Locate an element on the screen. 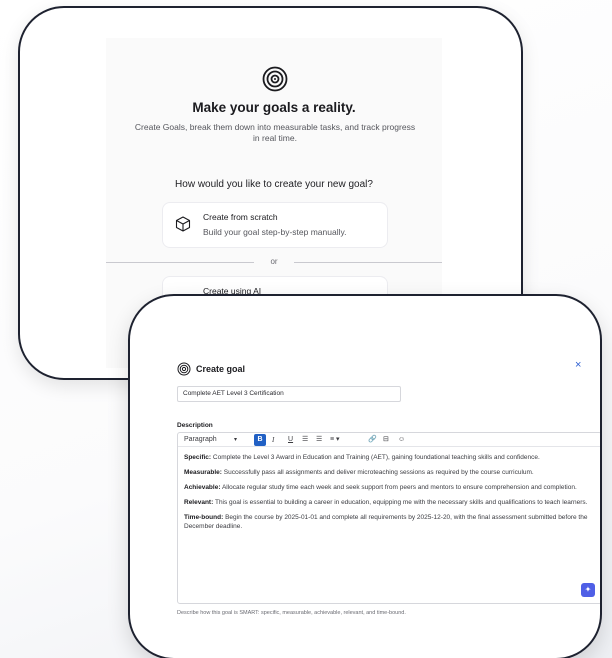  or-label: or is located at coordinates (274, 261).